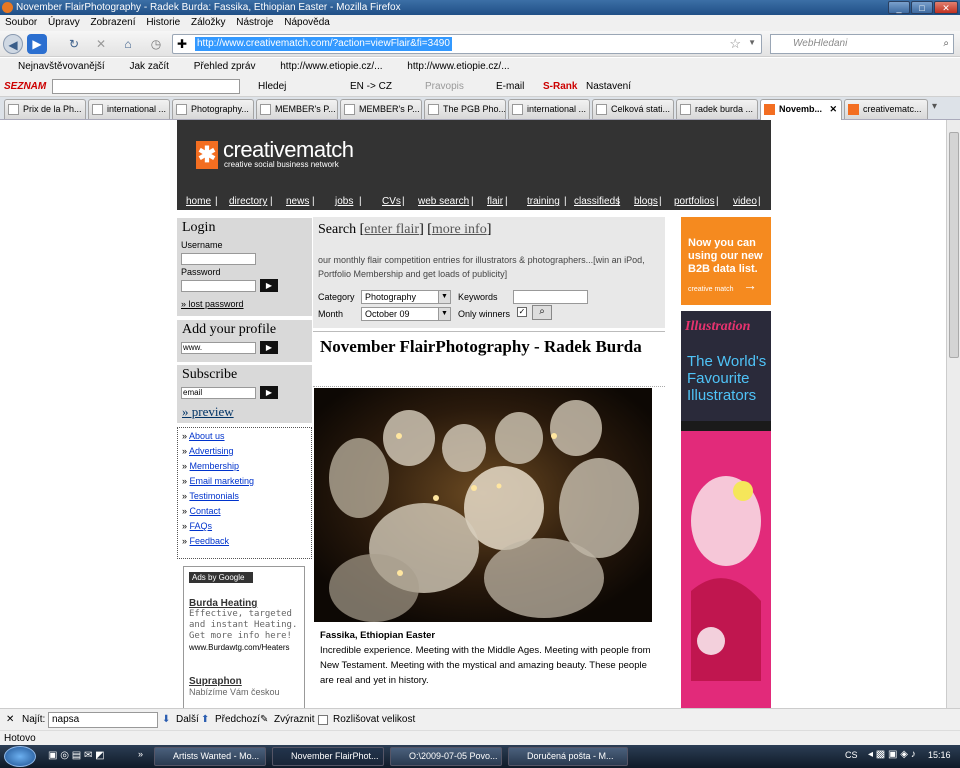 This screenshot has width=960, height=768. What do you see at coordinates (459, 229) in the screenshot?
I see `more-info-link: more info` at bounding box center [459, 229].